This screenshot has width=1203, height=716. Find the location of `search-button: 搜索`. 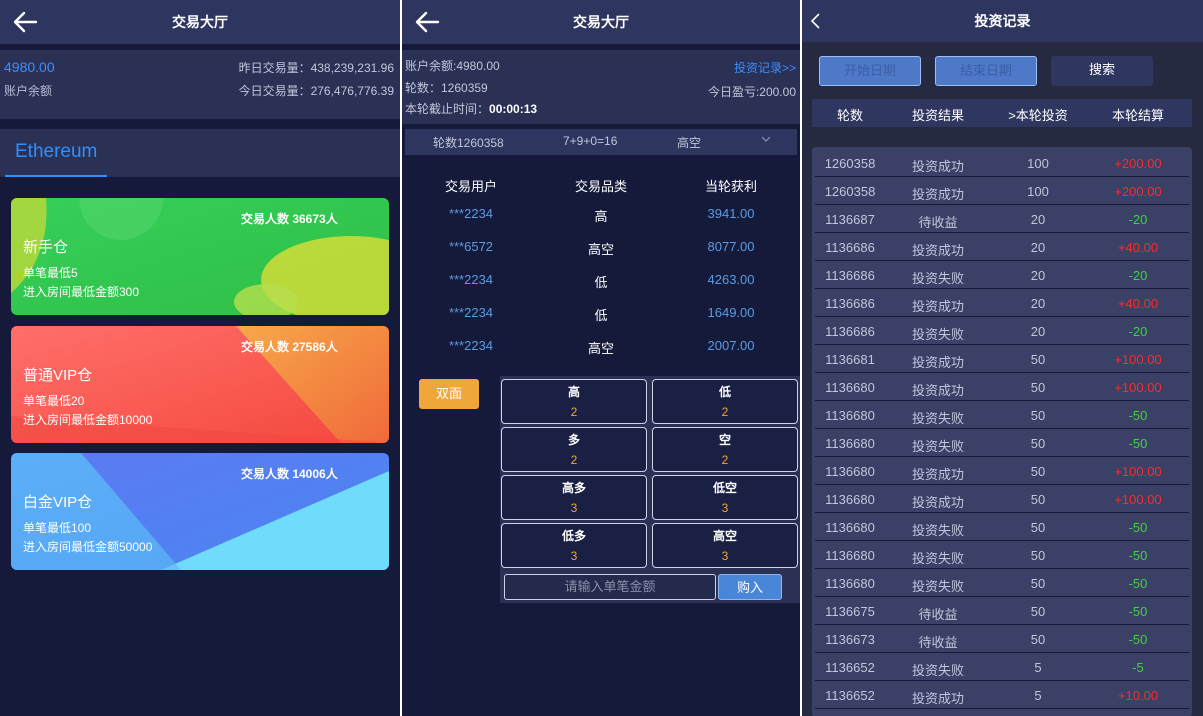

search-button: 搜索 is located at coordinates (1102, 71).